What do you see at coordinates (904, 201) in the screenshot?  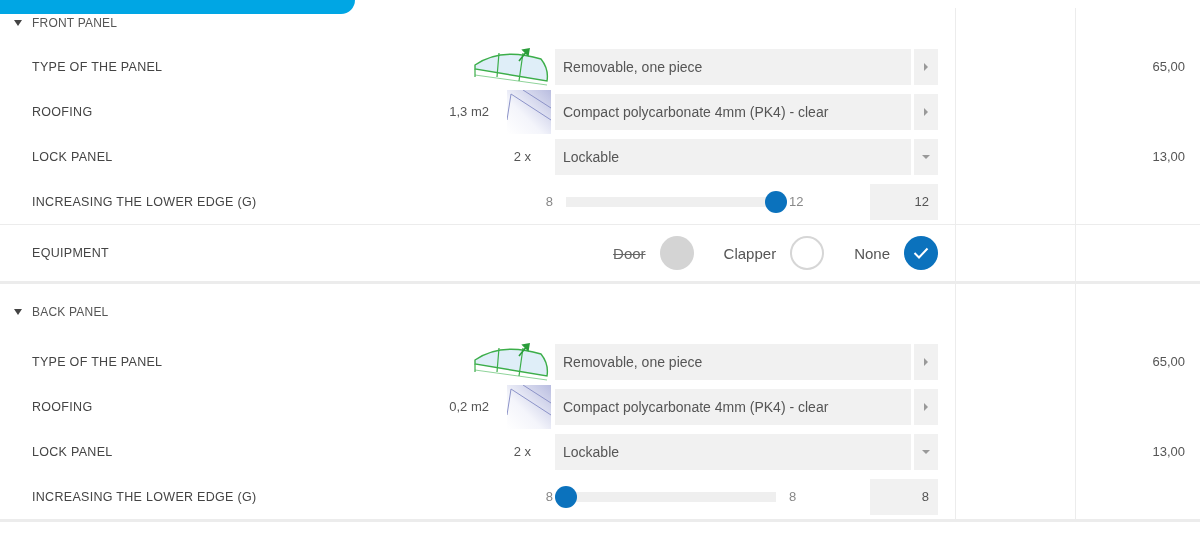 I see `value-field: 12` at bounding box center [904, 201].